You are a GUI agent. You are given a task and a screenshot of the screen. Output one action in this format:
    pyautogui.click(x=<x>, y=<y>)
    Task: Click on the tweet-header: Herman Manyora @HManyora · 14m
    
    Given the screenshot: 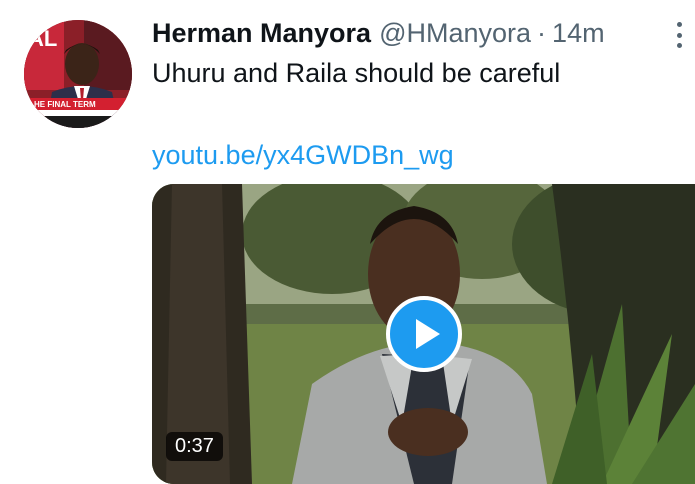 What is the action you would take?
    pyautogui.click(x=417, y=35)
    